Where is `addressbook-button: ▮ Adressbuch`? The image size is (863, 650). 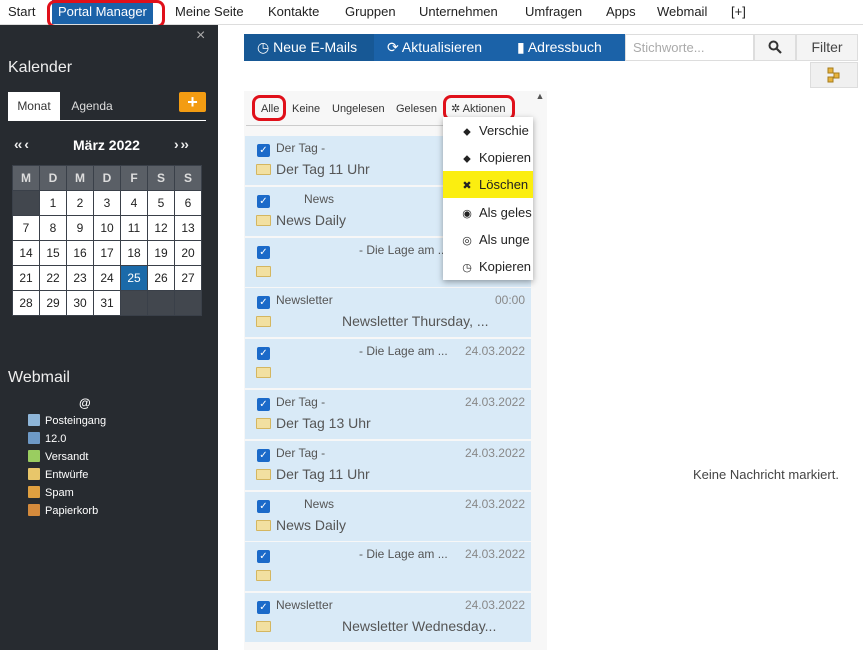 addressbook-button: ▮ Adressbuch is located at coordinates (564, 47).